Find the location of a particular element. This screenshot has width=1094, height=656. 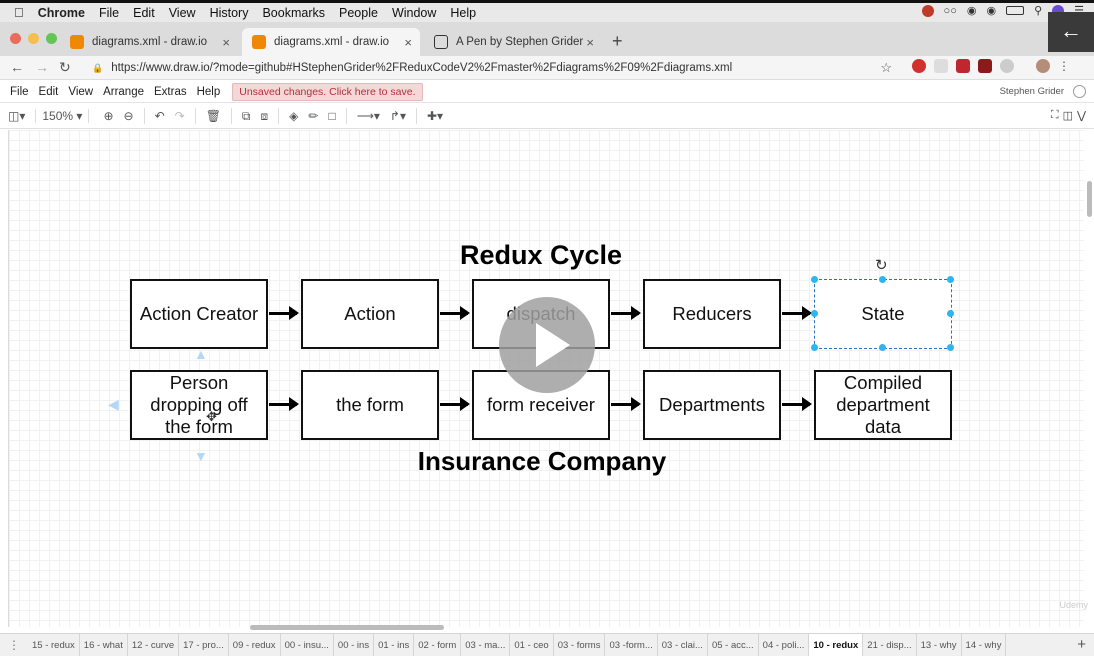

add-page-icon: + is located at coordinates (1081, 644).